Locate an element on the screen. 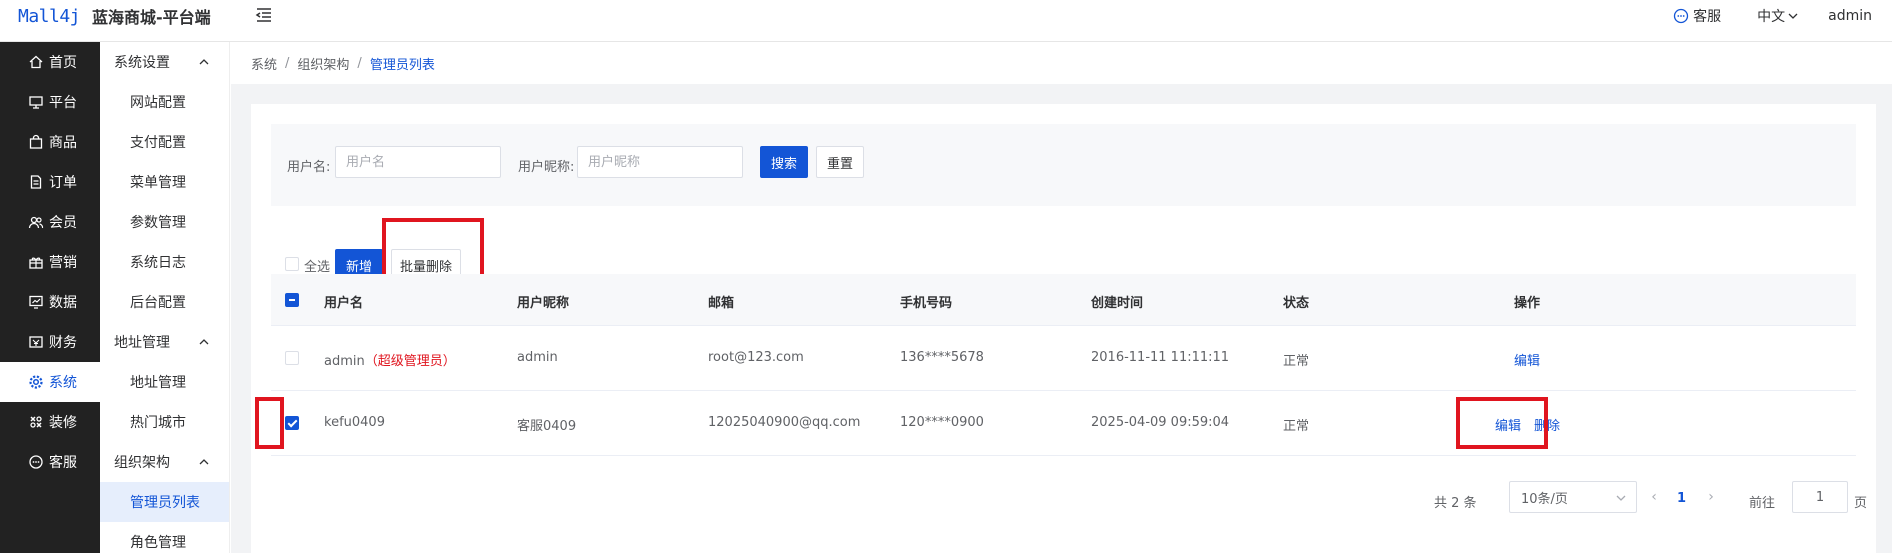 The height and width of the screenshot is (553, 1892). gift-icon is located at coordinates (36, 263).